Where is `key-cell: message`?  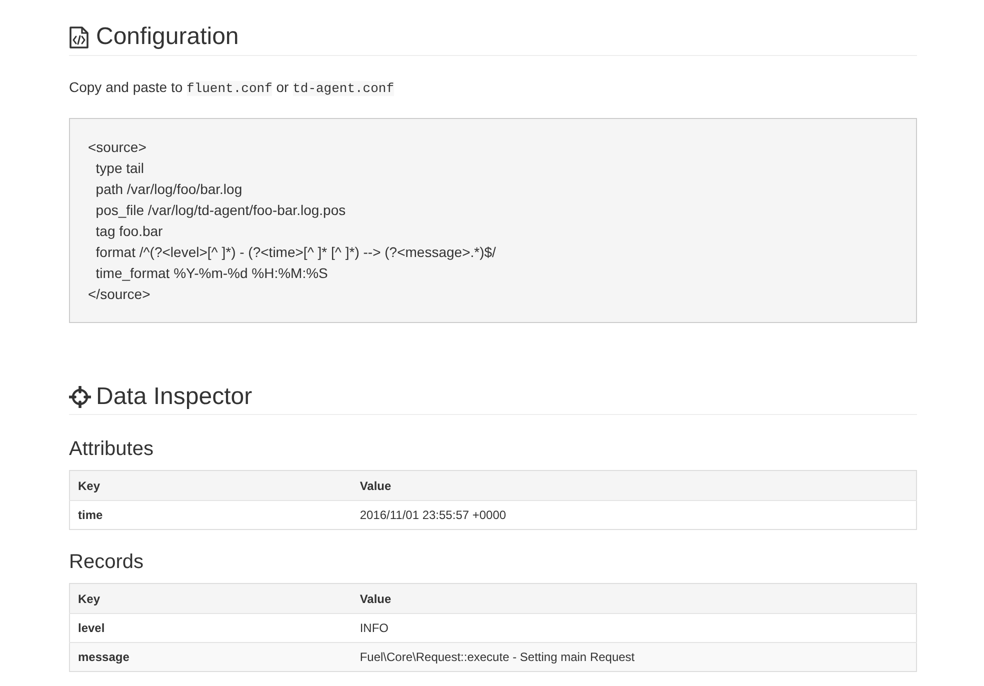 key-cell: message is located at coordinates (211, 657).